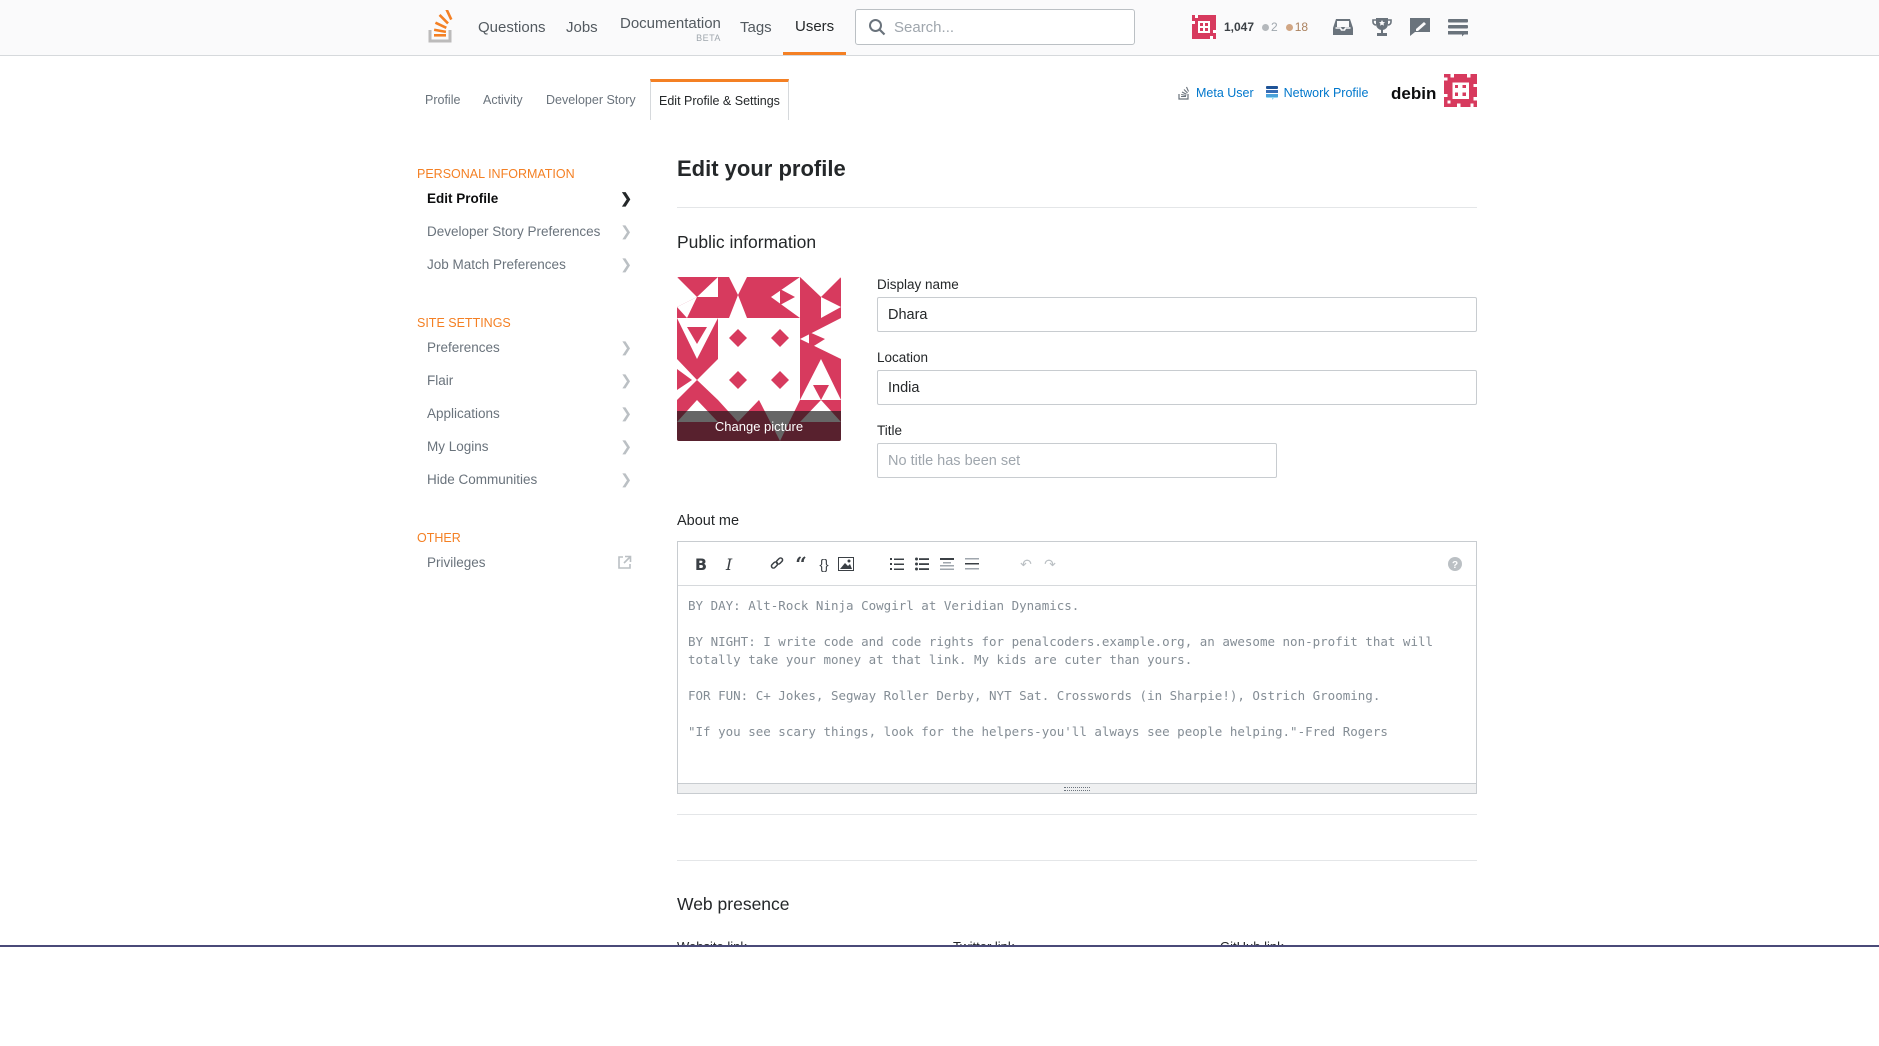 The width and height of the screenshot is (1879, 1046). I want to click on nav-documentation: Documentation BETA, so click(670, 27).